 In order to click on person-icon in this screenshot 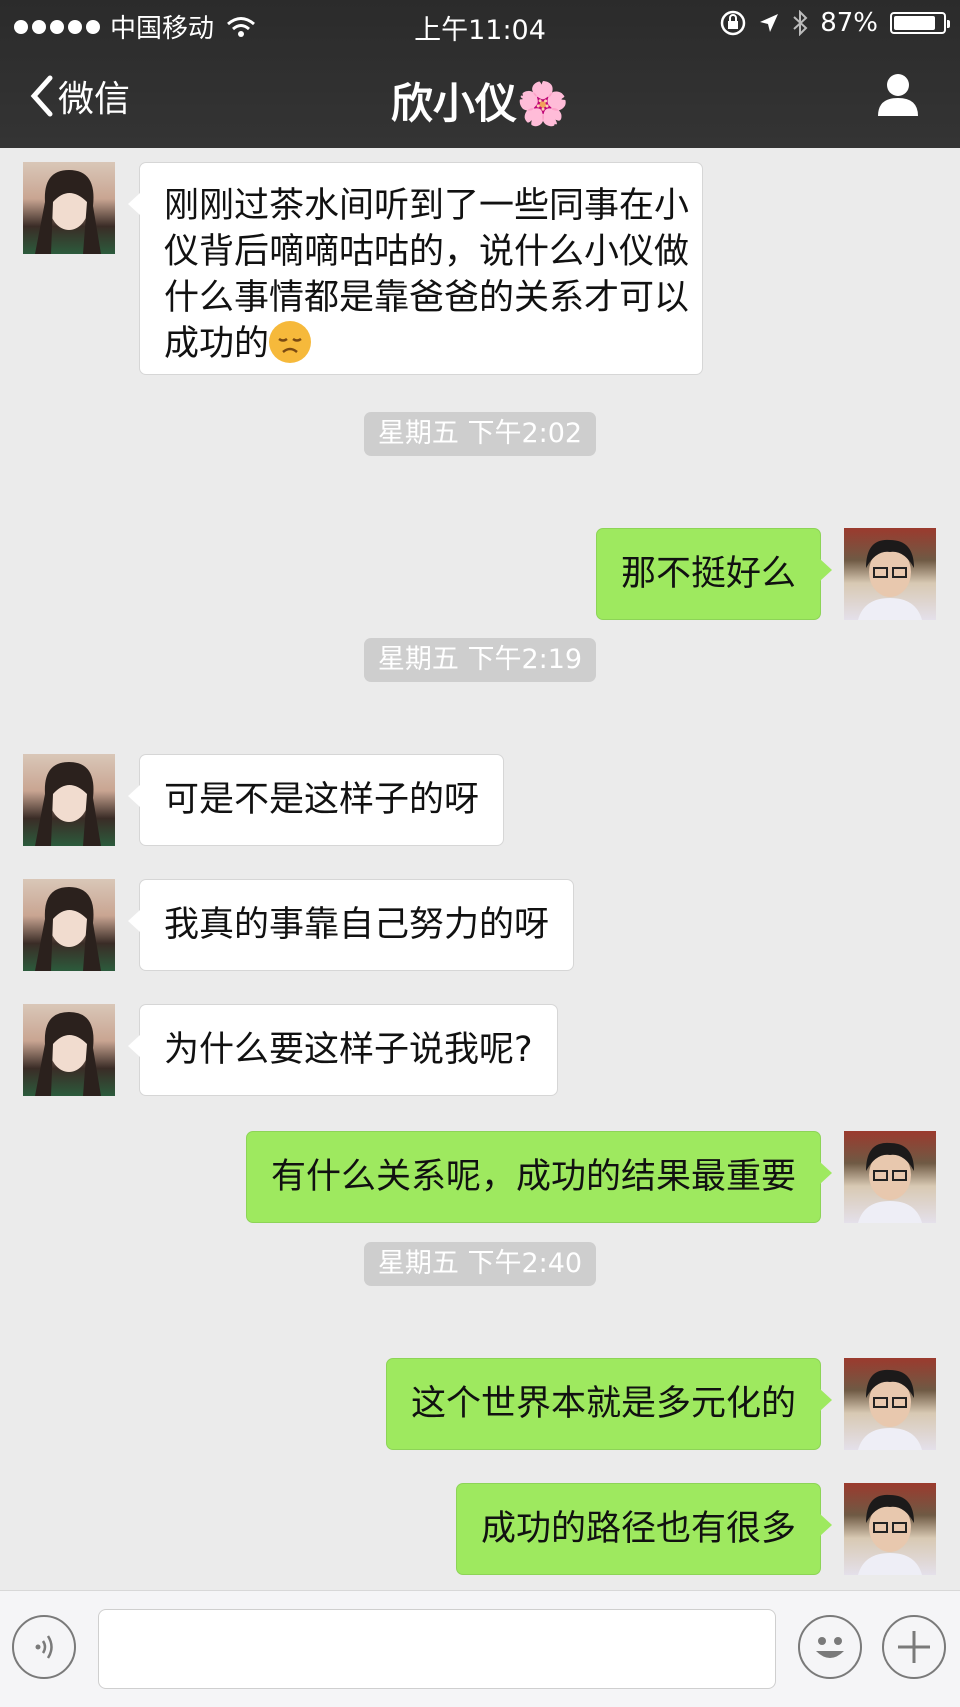, I will do `click(898, 95)`.